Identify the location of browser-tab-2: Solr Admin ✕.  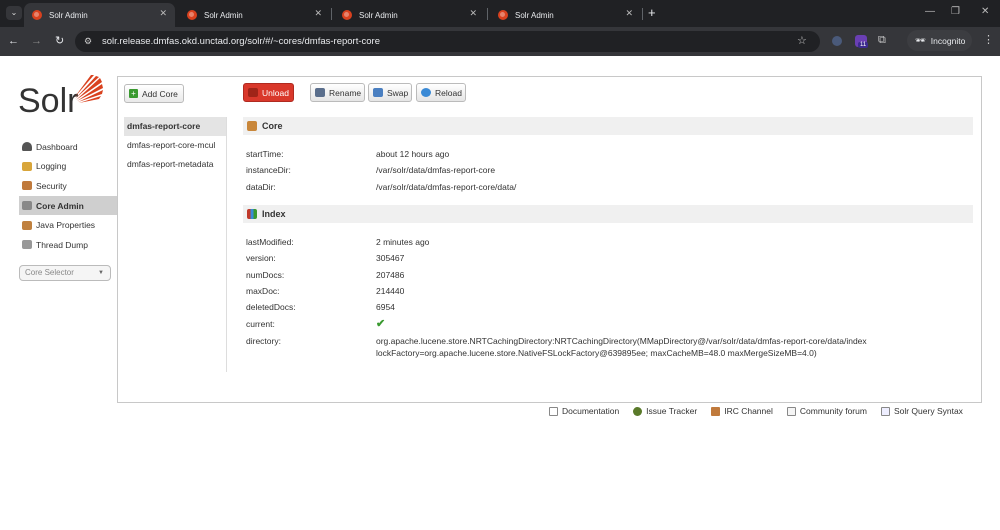
(254, 15).